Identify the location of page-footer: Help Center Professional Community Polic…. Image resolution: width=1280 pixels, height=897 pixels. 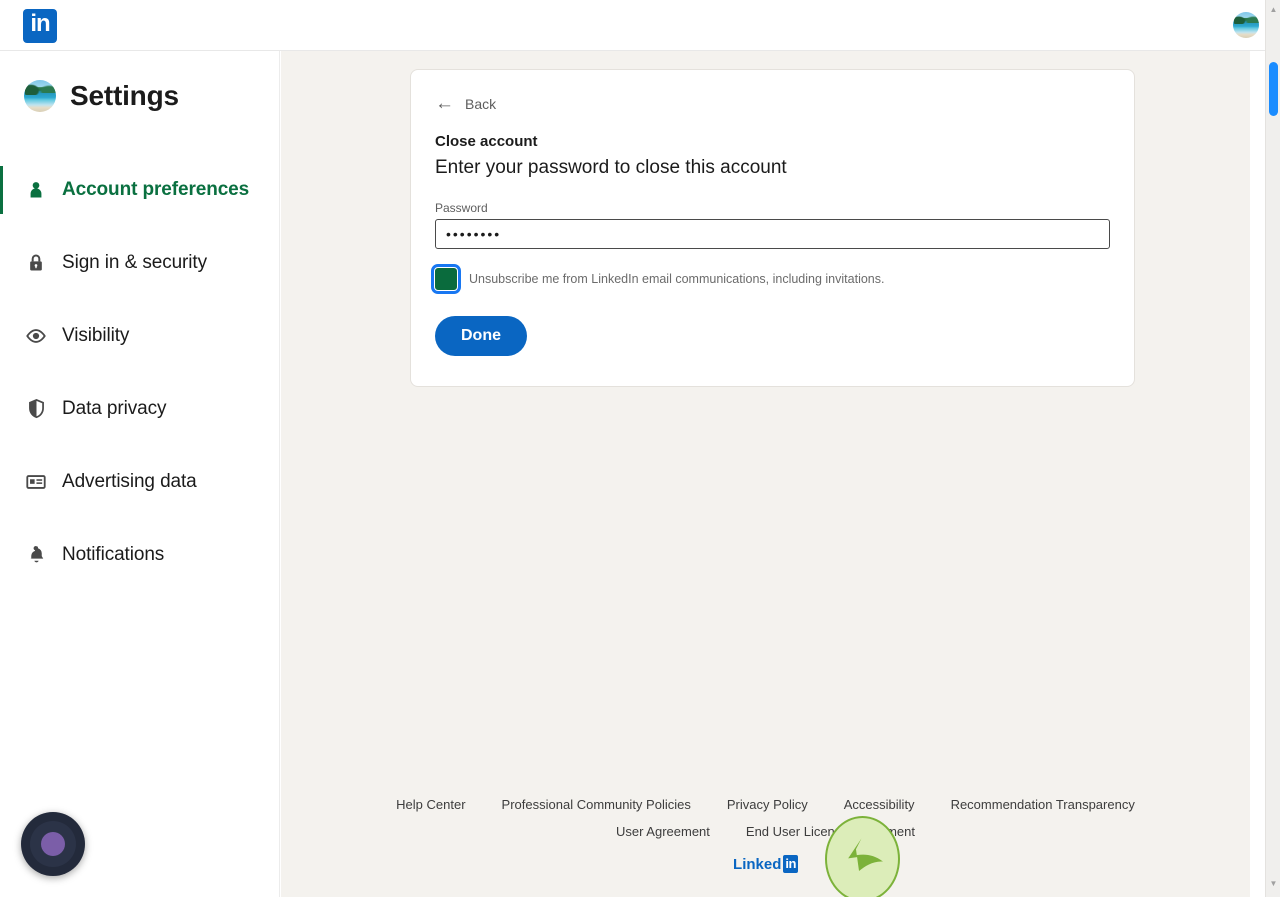
(765, 832).